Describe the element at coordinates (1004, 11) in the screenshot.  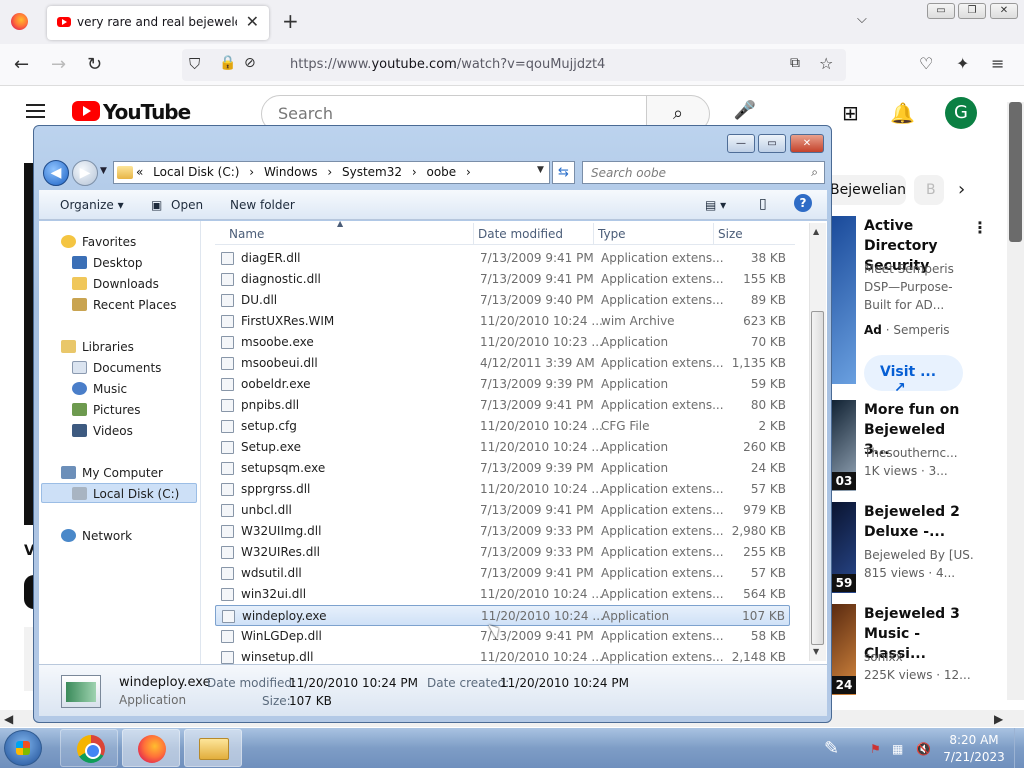
I see `window-close-button: ✕` at that location.